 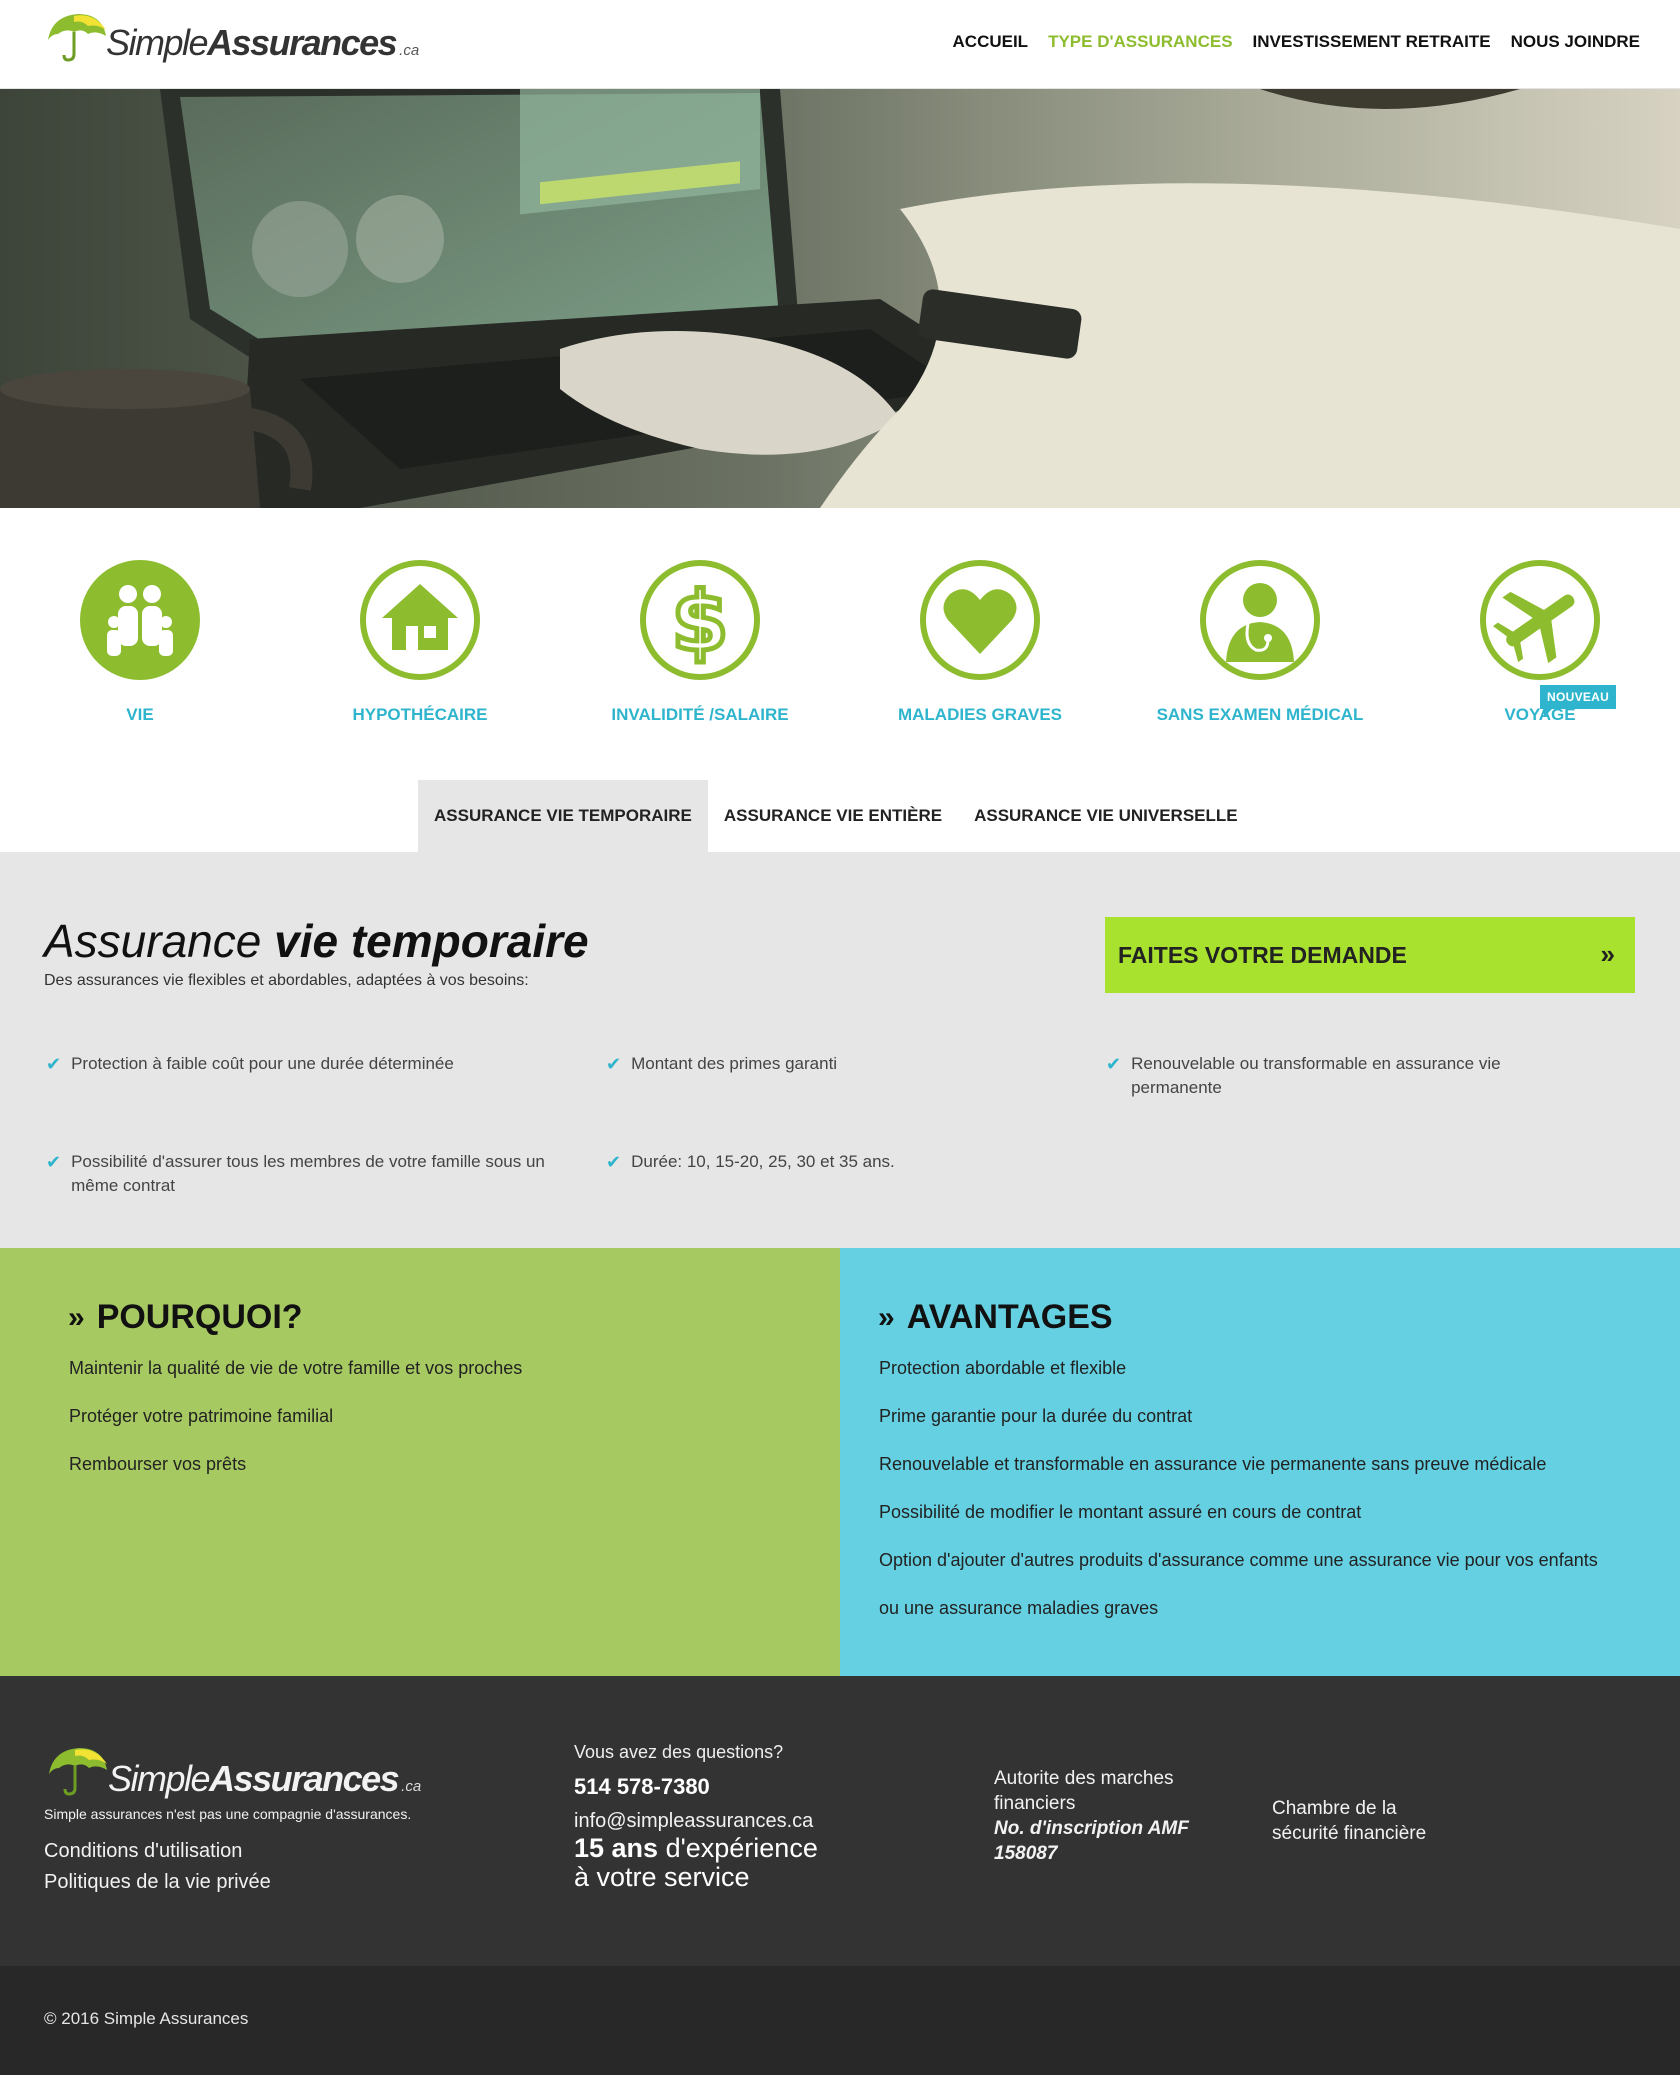 What do you see at coordinates (316, 941) in the screenshot?
I see `panel-title: Assurance vie temporaire` at bounding box center [316, 941].